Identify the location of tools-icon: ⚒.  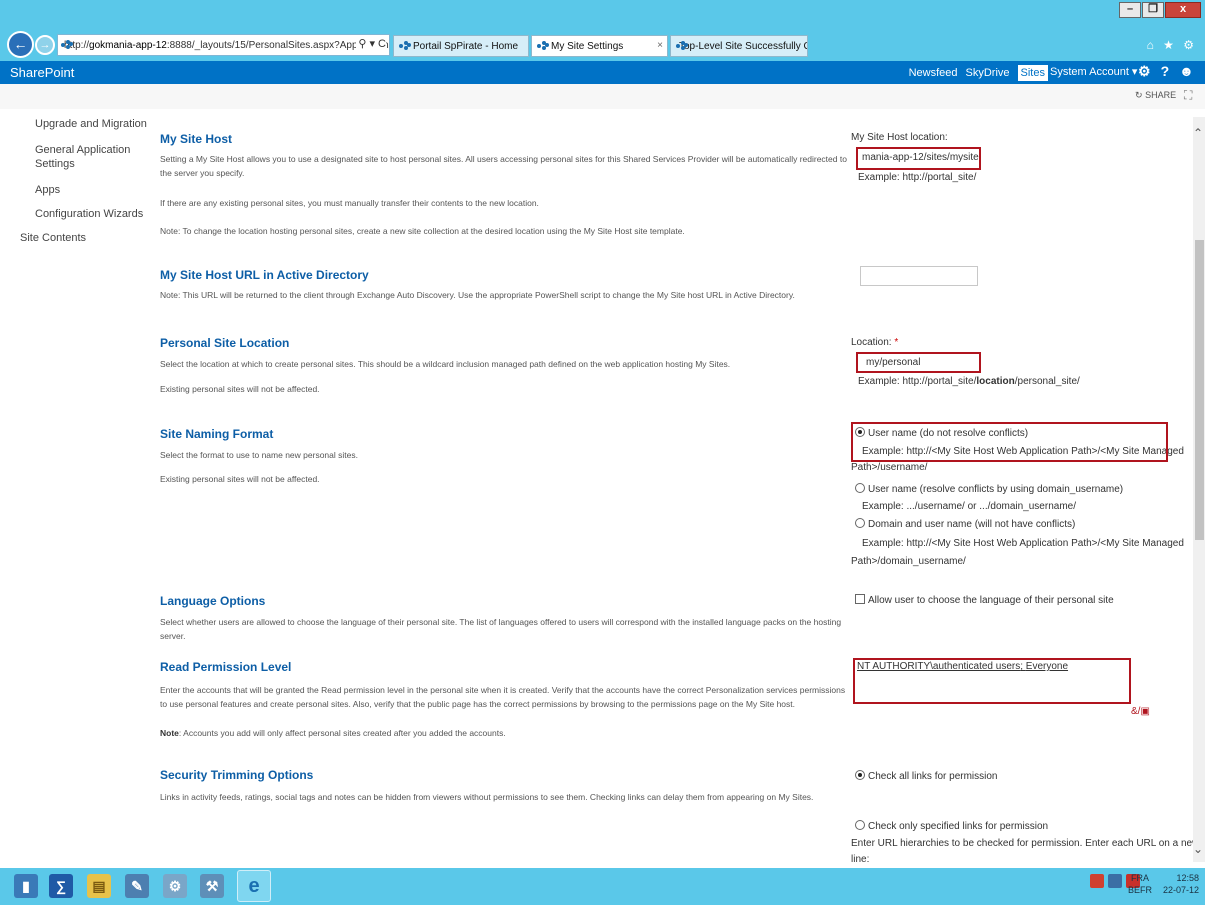
(212, 886).